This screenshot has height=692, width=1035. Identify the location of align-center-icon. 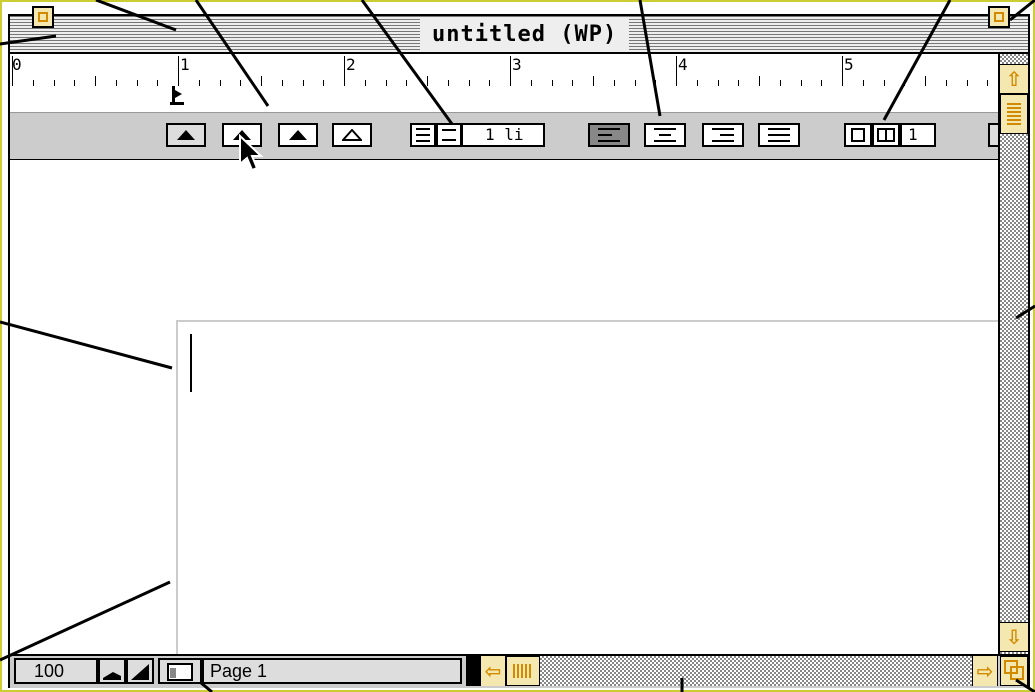
(665, 135).